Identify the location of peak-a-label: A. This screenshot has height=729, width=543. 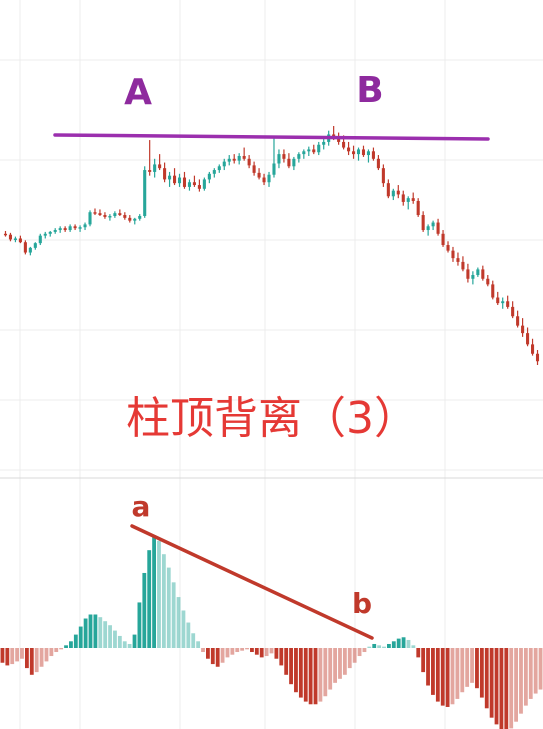
(138, 92).